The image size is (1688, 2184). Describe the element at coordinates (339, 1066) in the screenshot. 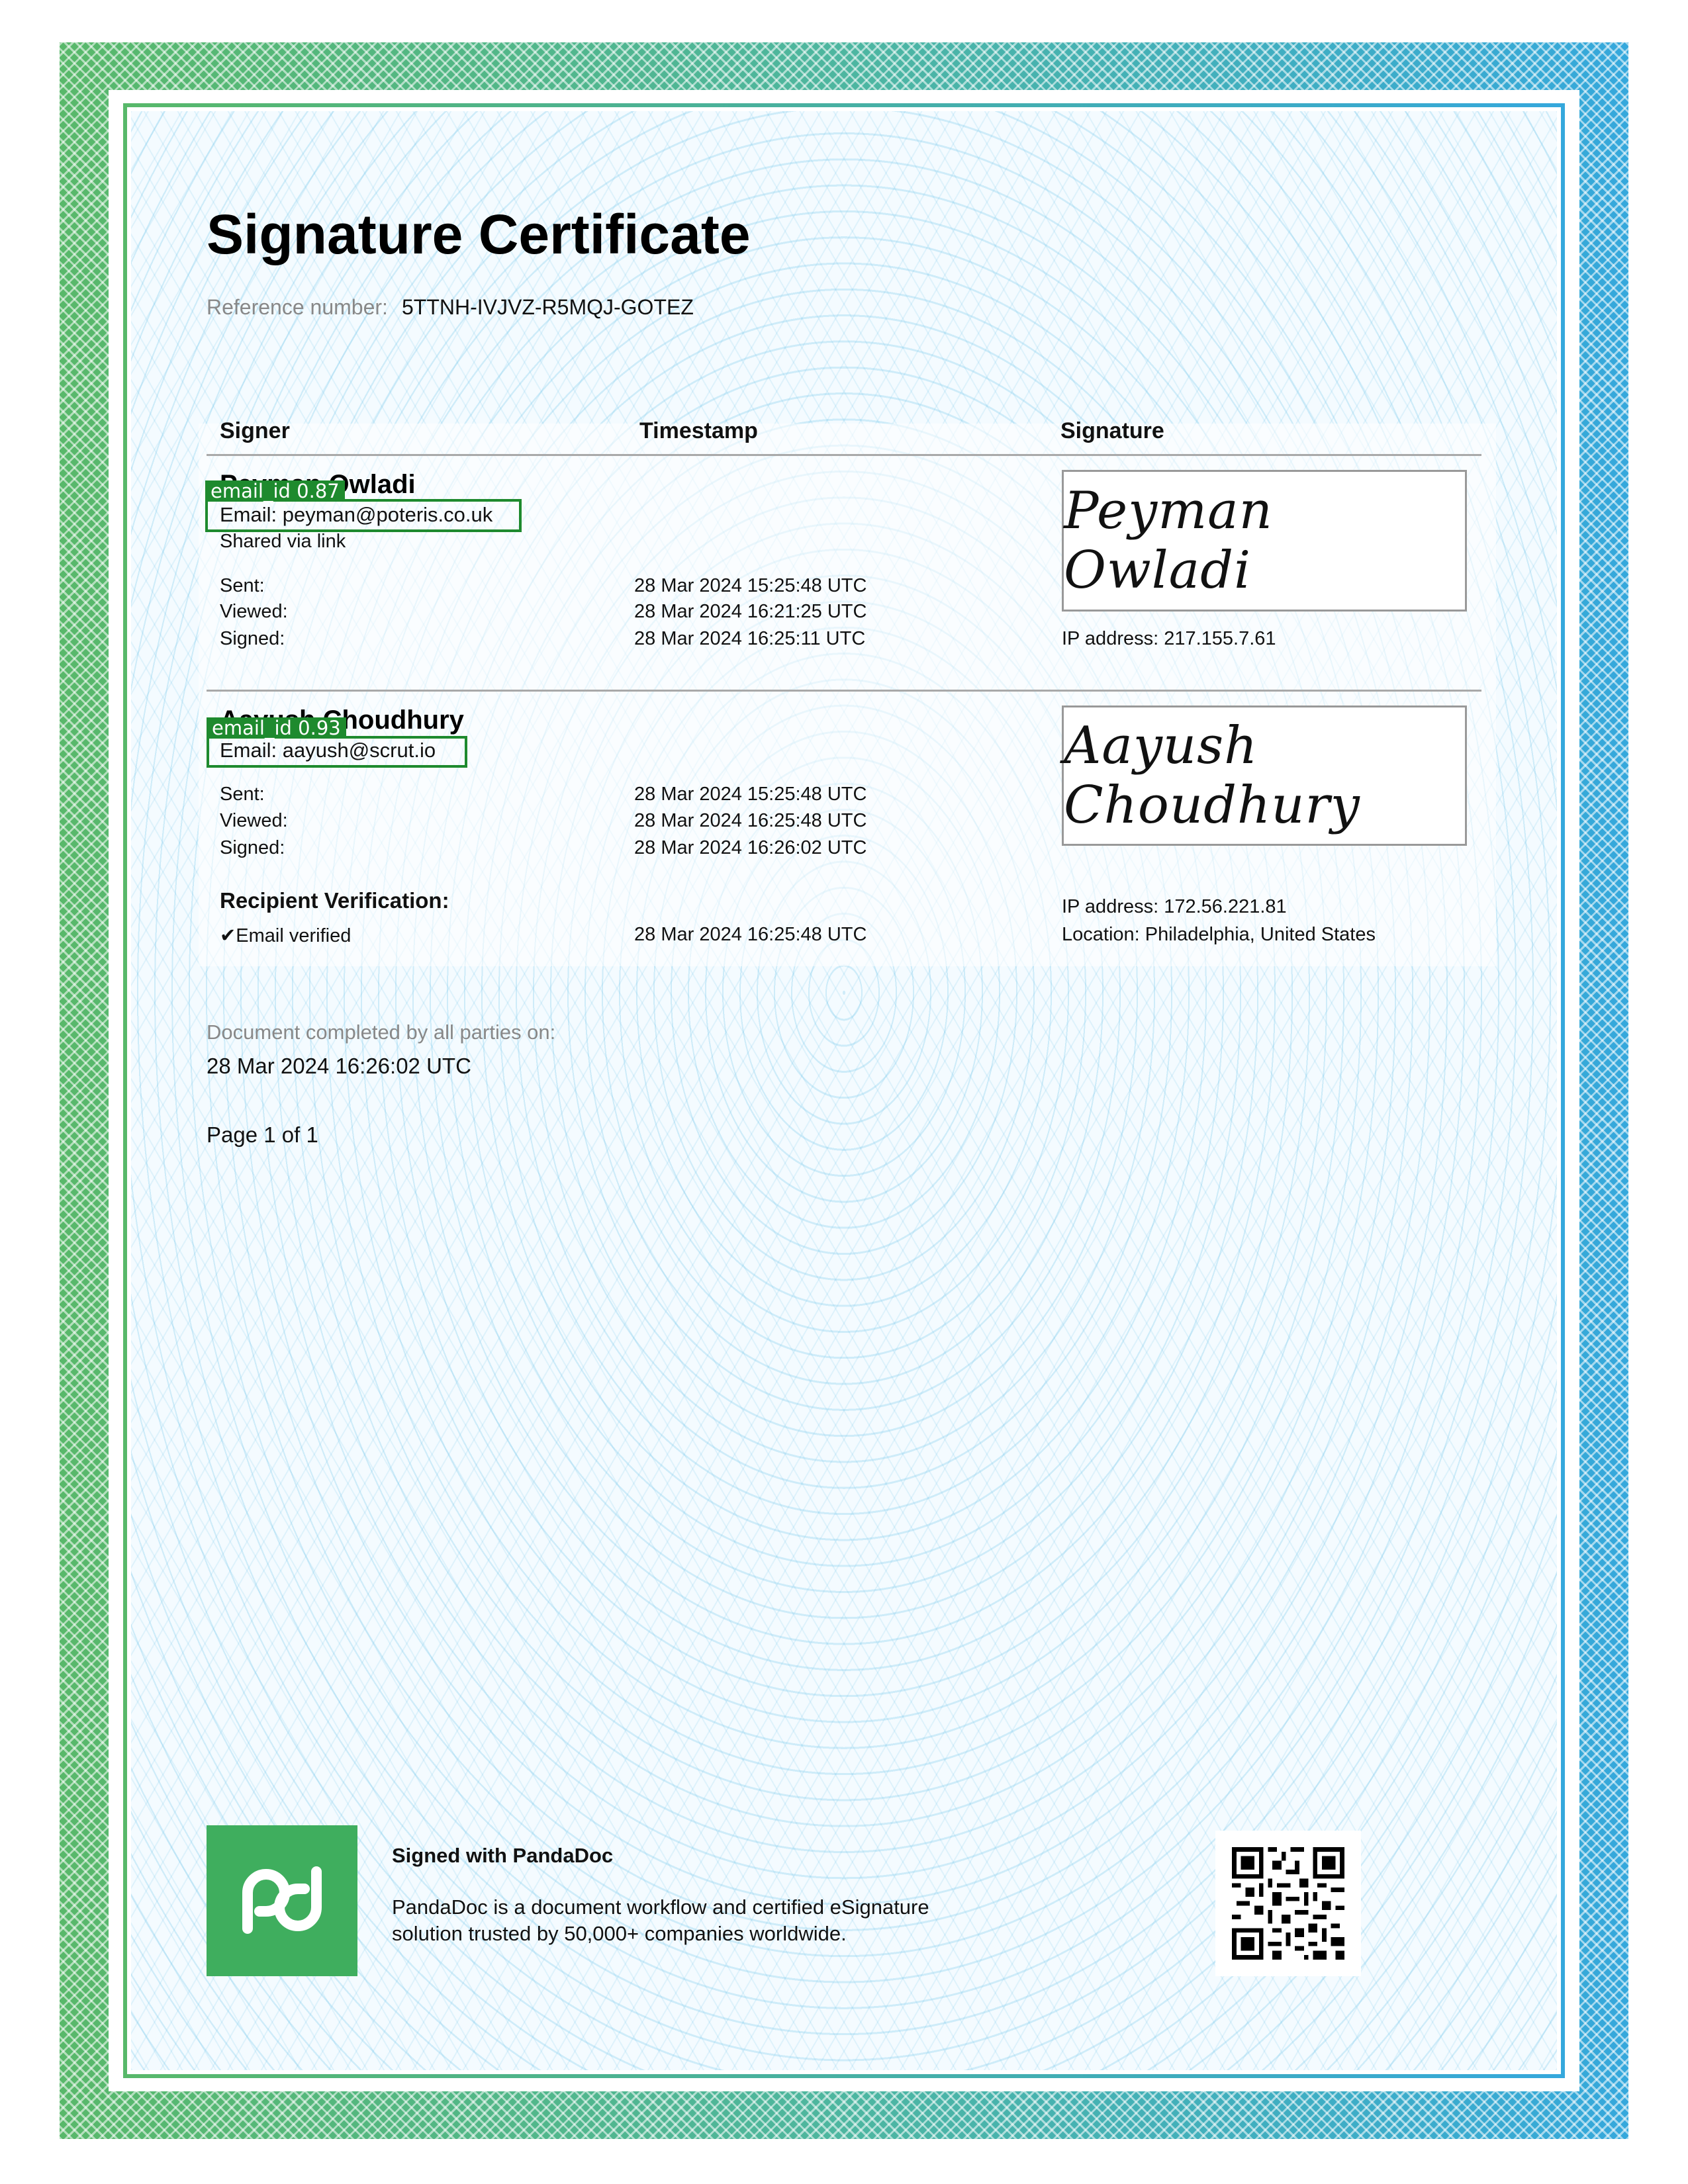

I see `completion-date: 28 Mar 2024 16:26:02 UTC` at that location.